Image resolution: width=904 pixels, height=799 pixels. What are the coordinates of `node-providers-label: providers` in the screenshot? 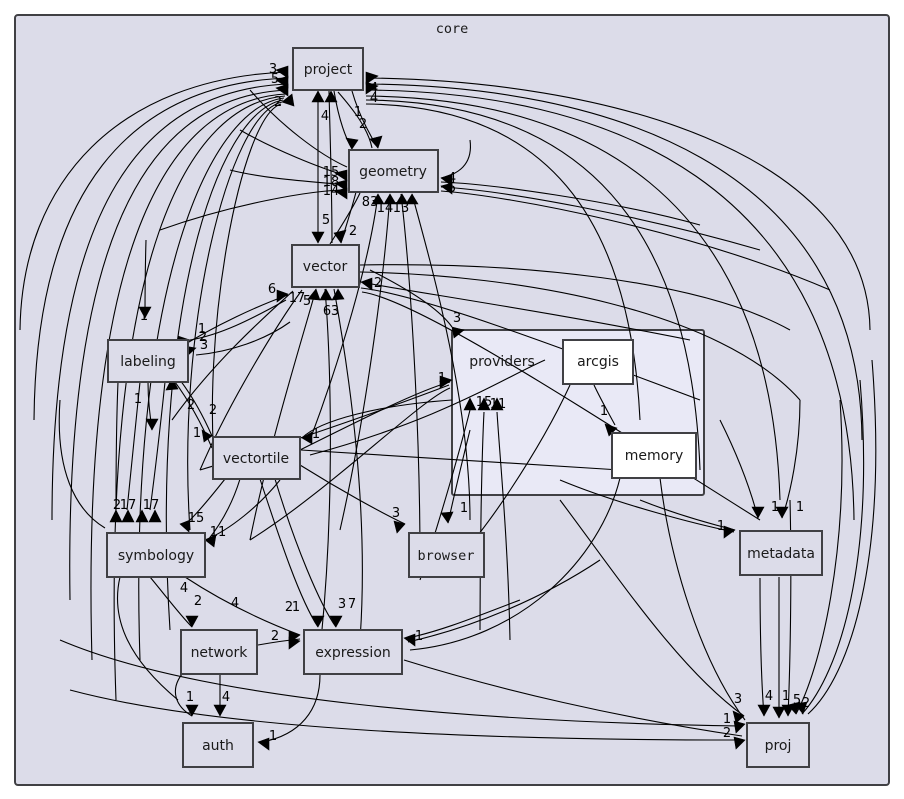 It's located at (502, 362).